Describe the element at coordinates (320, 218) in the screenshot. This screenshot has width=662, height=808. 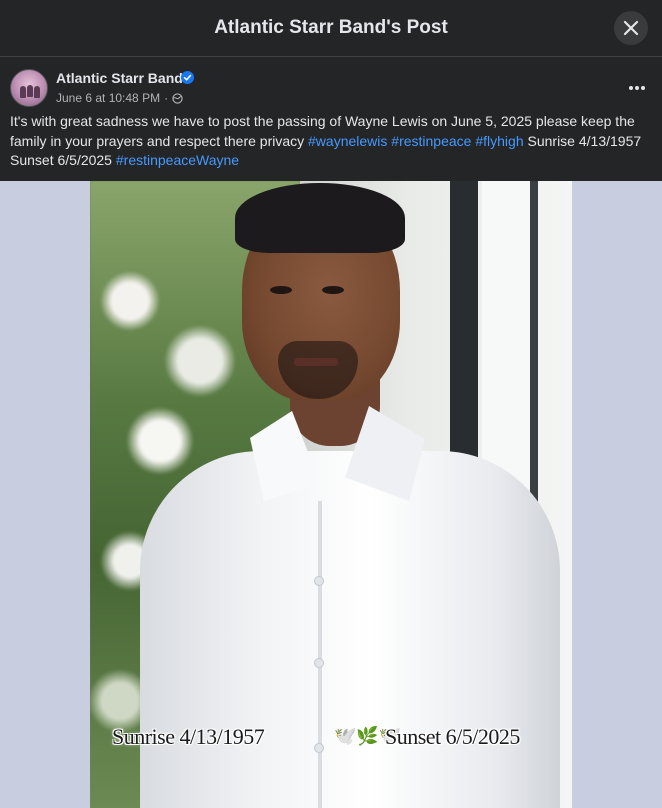
I see `photo-subject-hair` at that location.